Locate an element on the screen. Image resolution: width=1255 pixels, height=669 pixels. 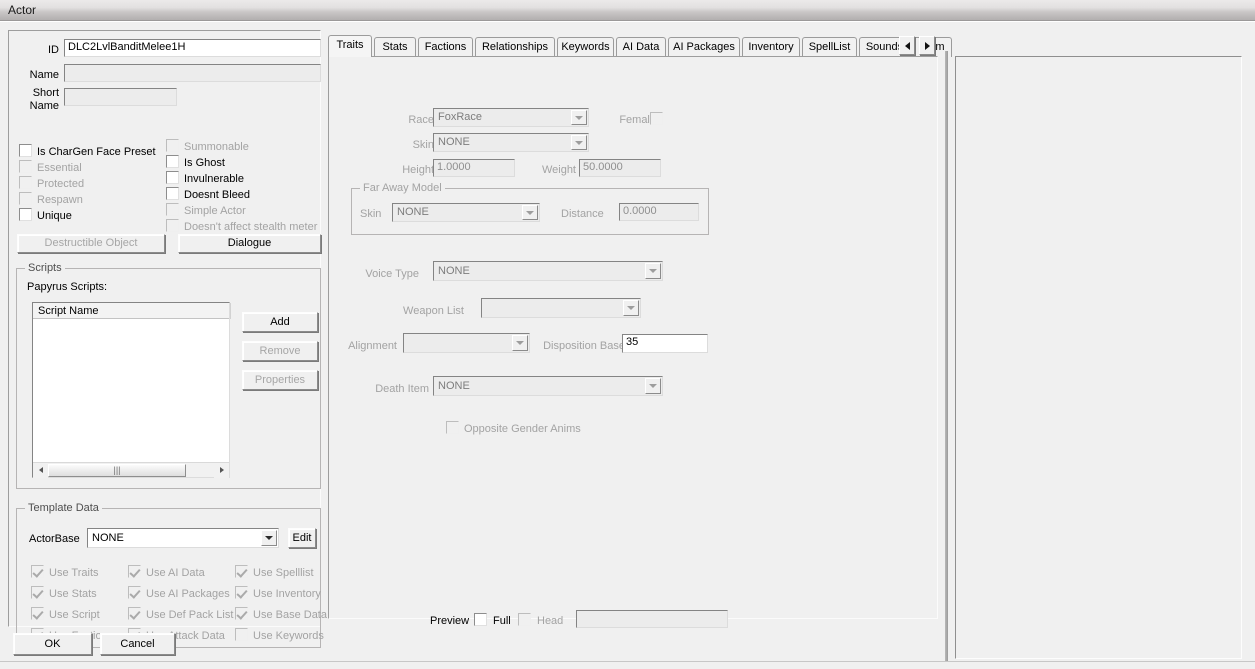
tab-stats: Stats is located at coordinates (395, 47).